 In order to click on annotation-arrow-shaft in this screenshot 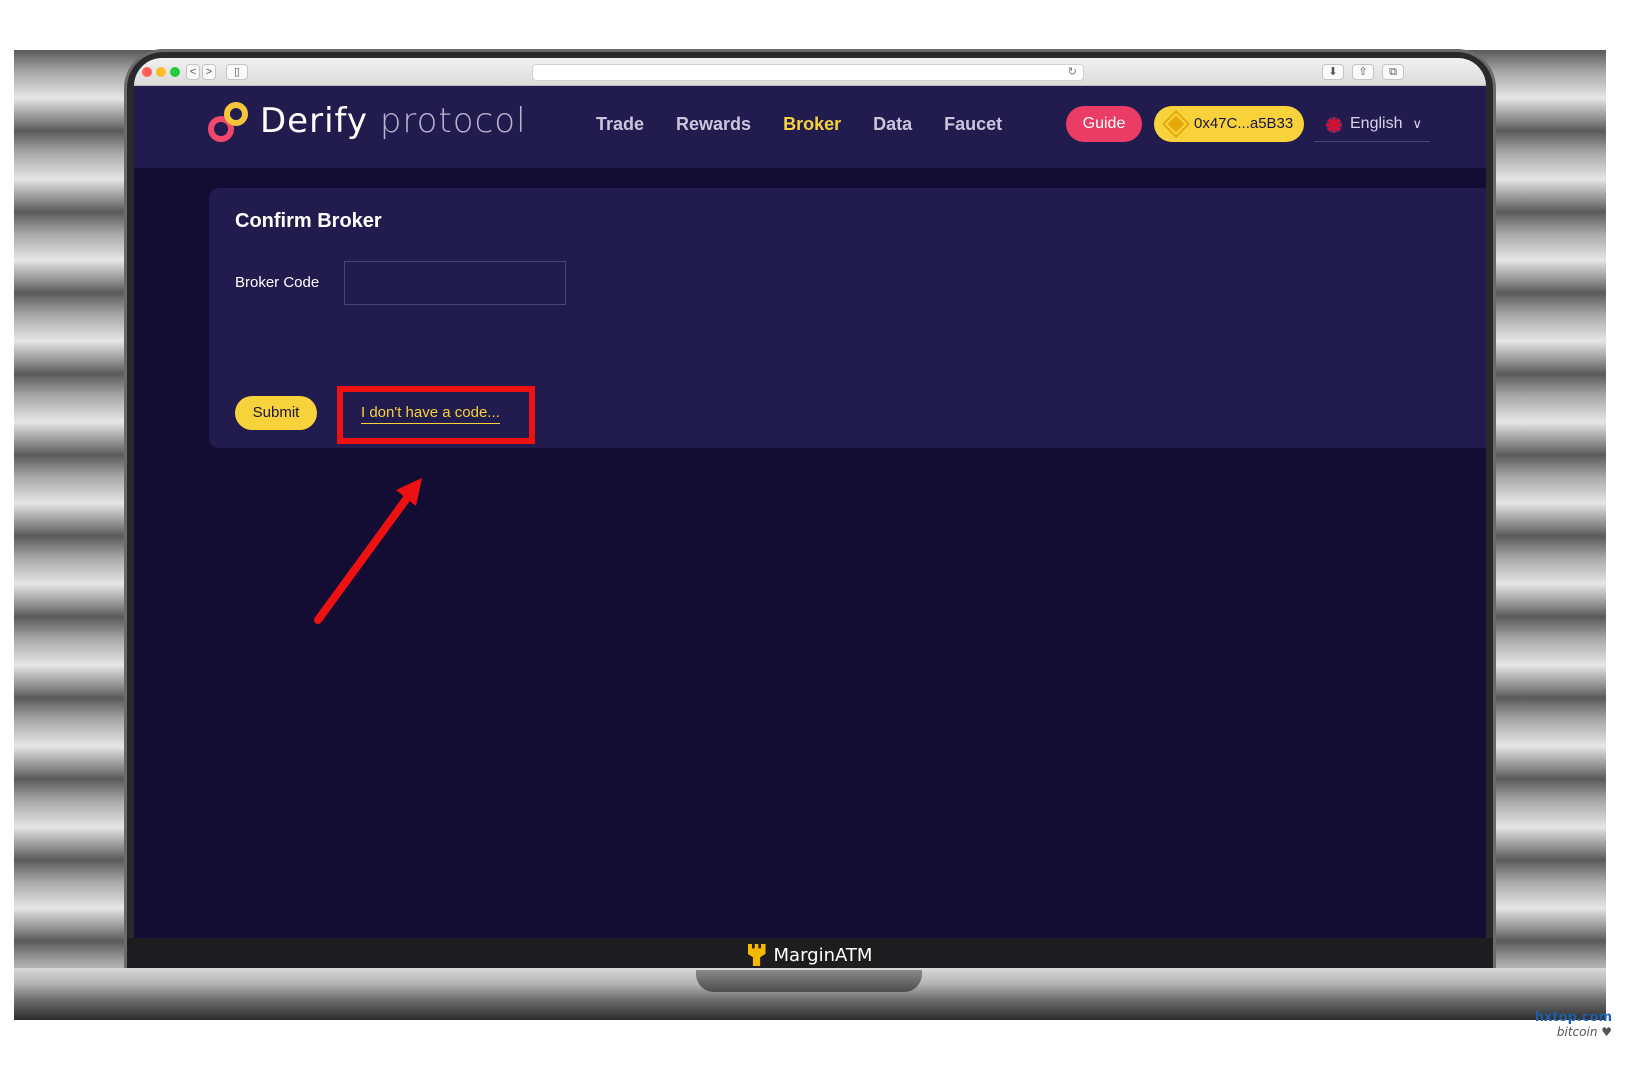, I will do `click(364, 557)`.